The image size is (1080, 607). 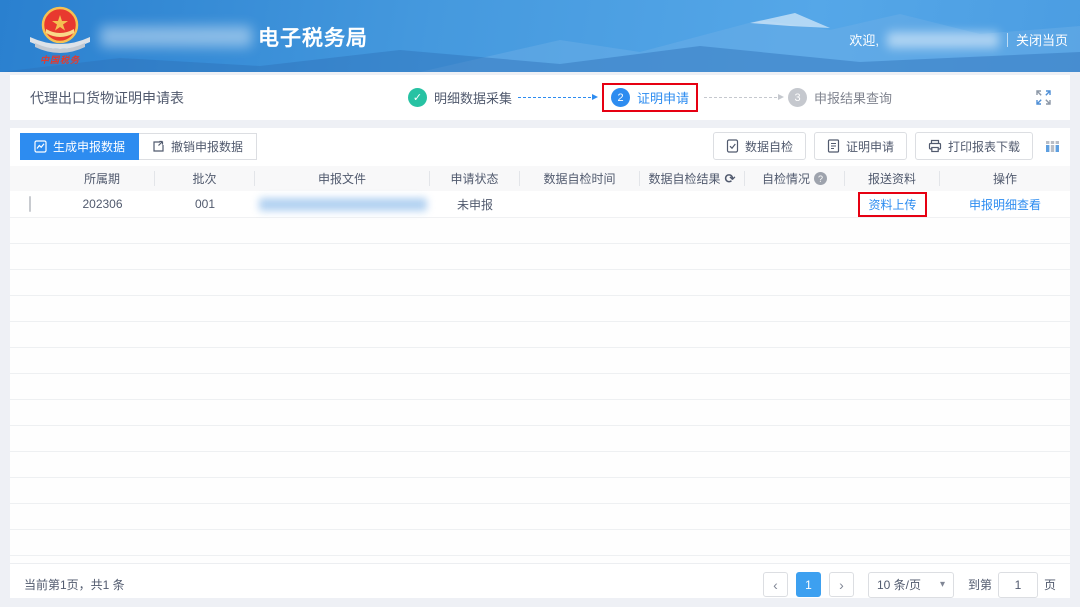 I want to click on cell-operation: 申报明细查看, so click(x=1005, y=204).